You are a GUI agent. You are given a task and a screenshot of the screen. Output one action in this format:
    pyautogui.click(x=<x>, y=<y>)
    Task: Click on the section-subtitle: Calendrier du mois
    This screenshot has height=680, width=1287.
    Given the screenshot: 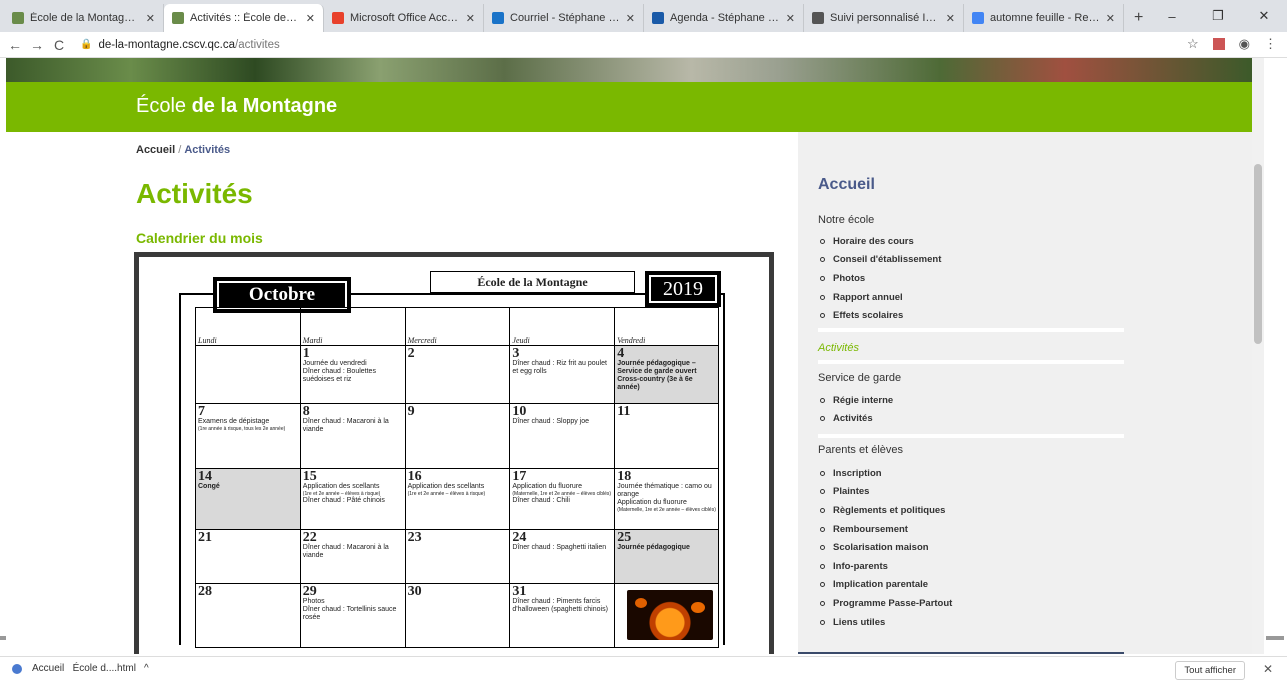 What is the action you would take?
    pyautogui.click(x=199, y=238)
    